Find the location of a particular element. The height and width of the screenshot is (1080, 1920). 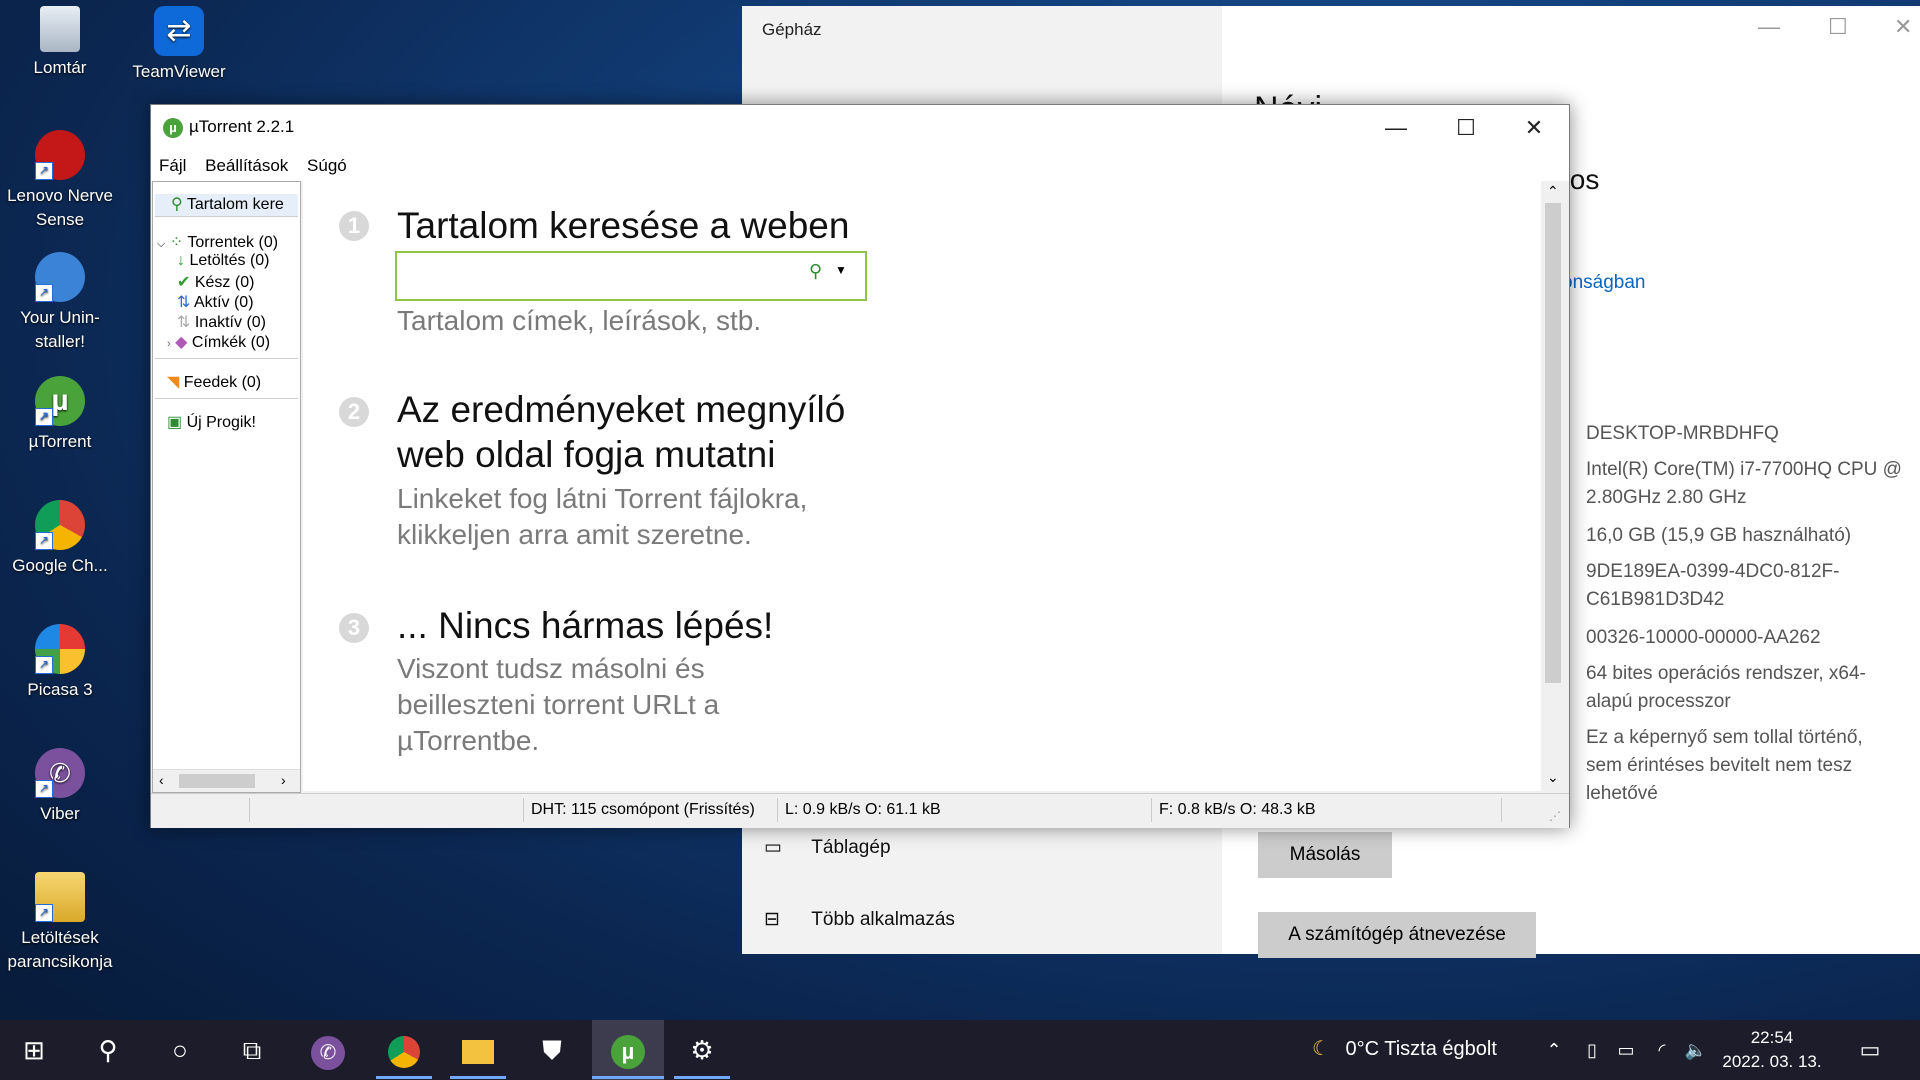

security-shield-icon: ⛊ is located at coordinates (552, 1050).